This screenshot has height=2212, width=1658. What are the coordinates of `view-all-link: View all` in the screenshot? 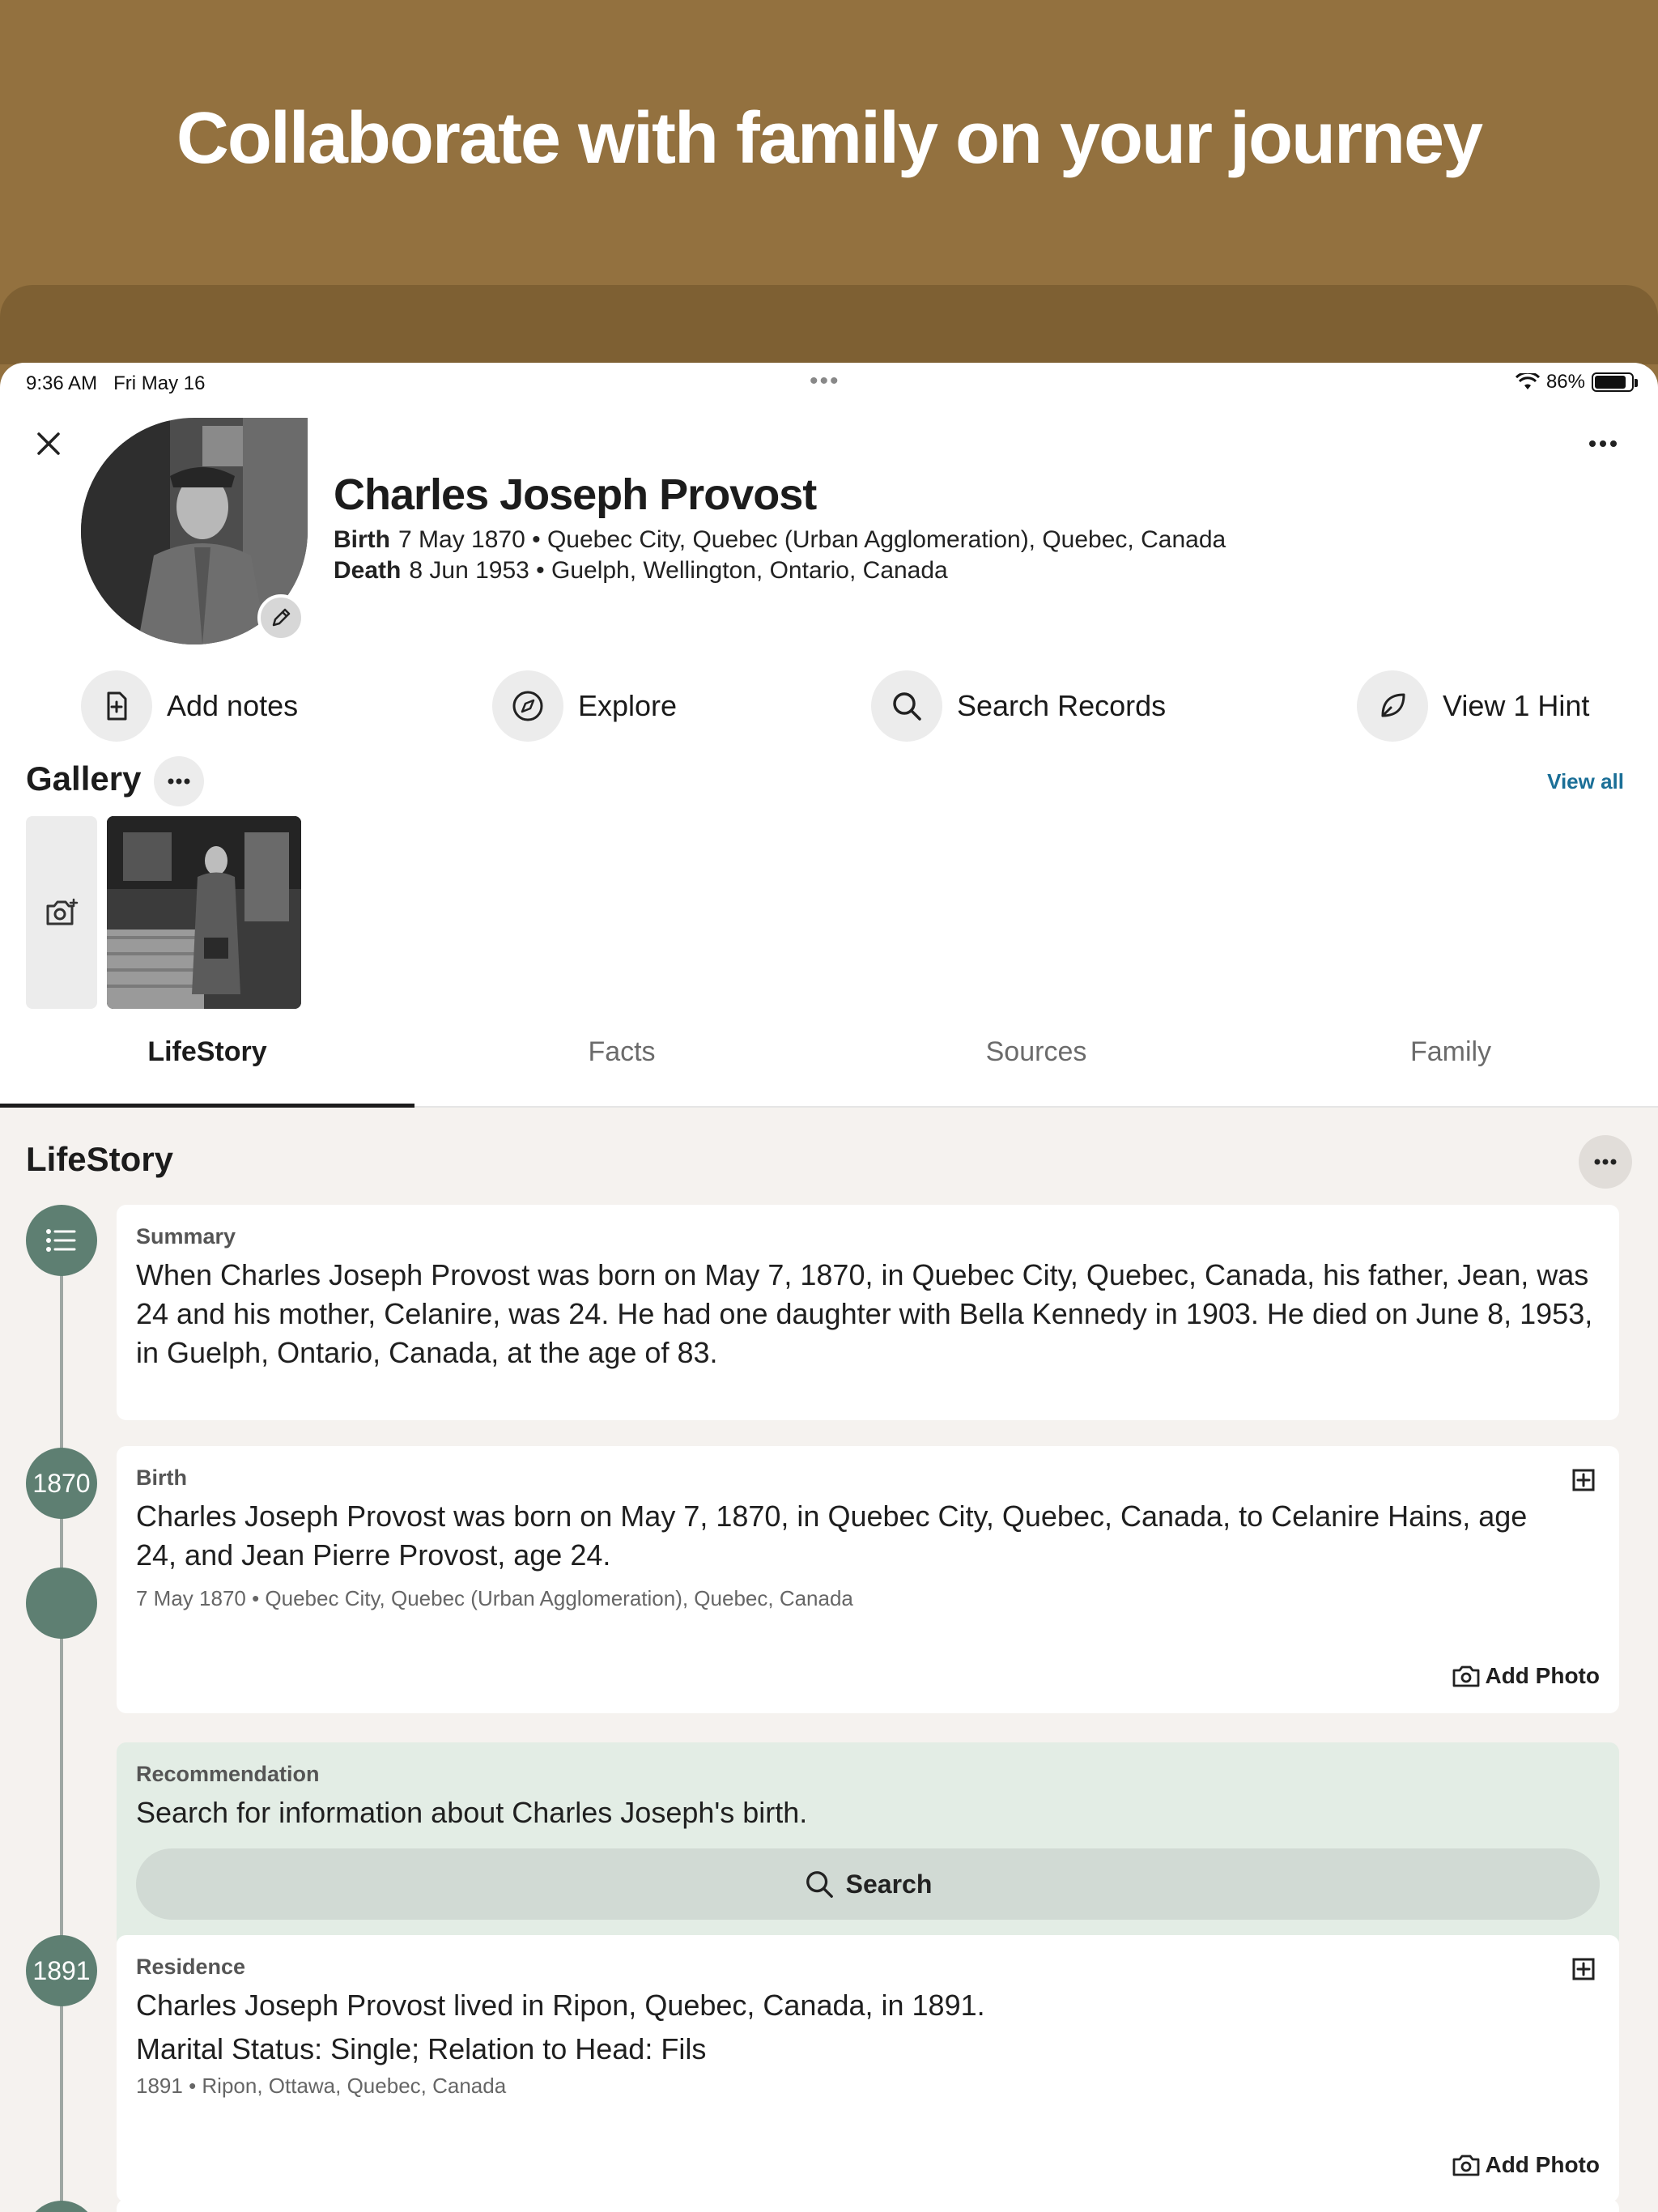 It's located at (1585, 782).